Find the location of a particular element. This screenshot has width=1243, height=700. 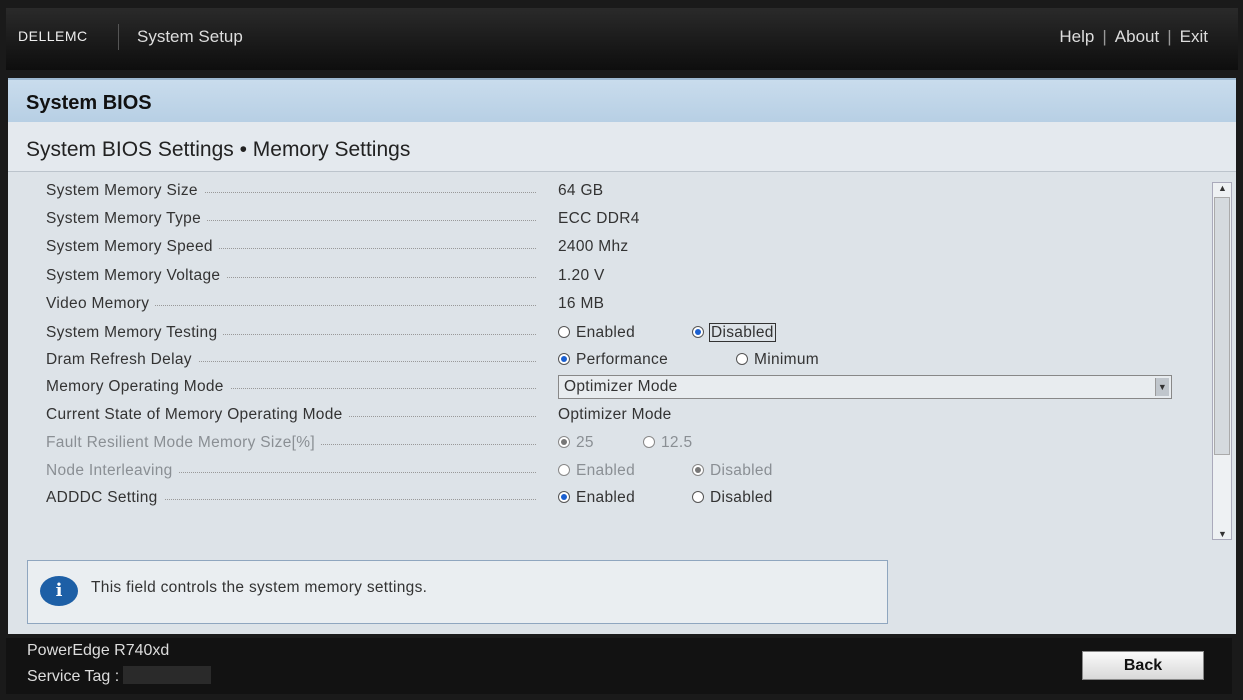

about-link: About is located at coordinates (1137, 36).